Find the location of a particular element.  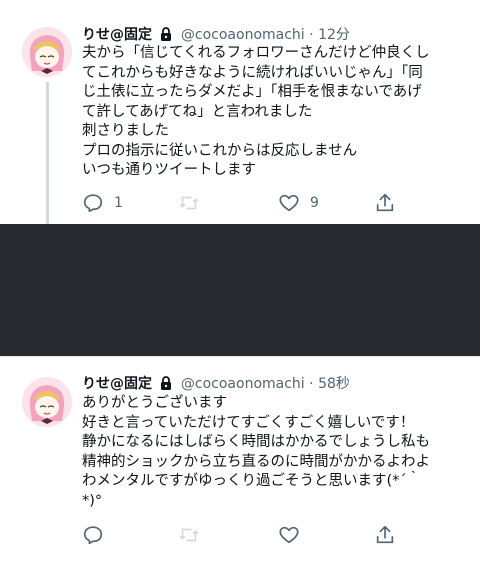

tweet-line: プロの指示に従いこれからは反応しません is located at coordinates (220, 150).